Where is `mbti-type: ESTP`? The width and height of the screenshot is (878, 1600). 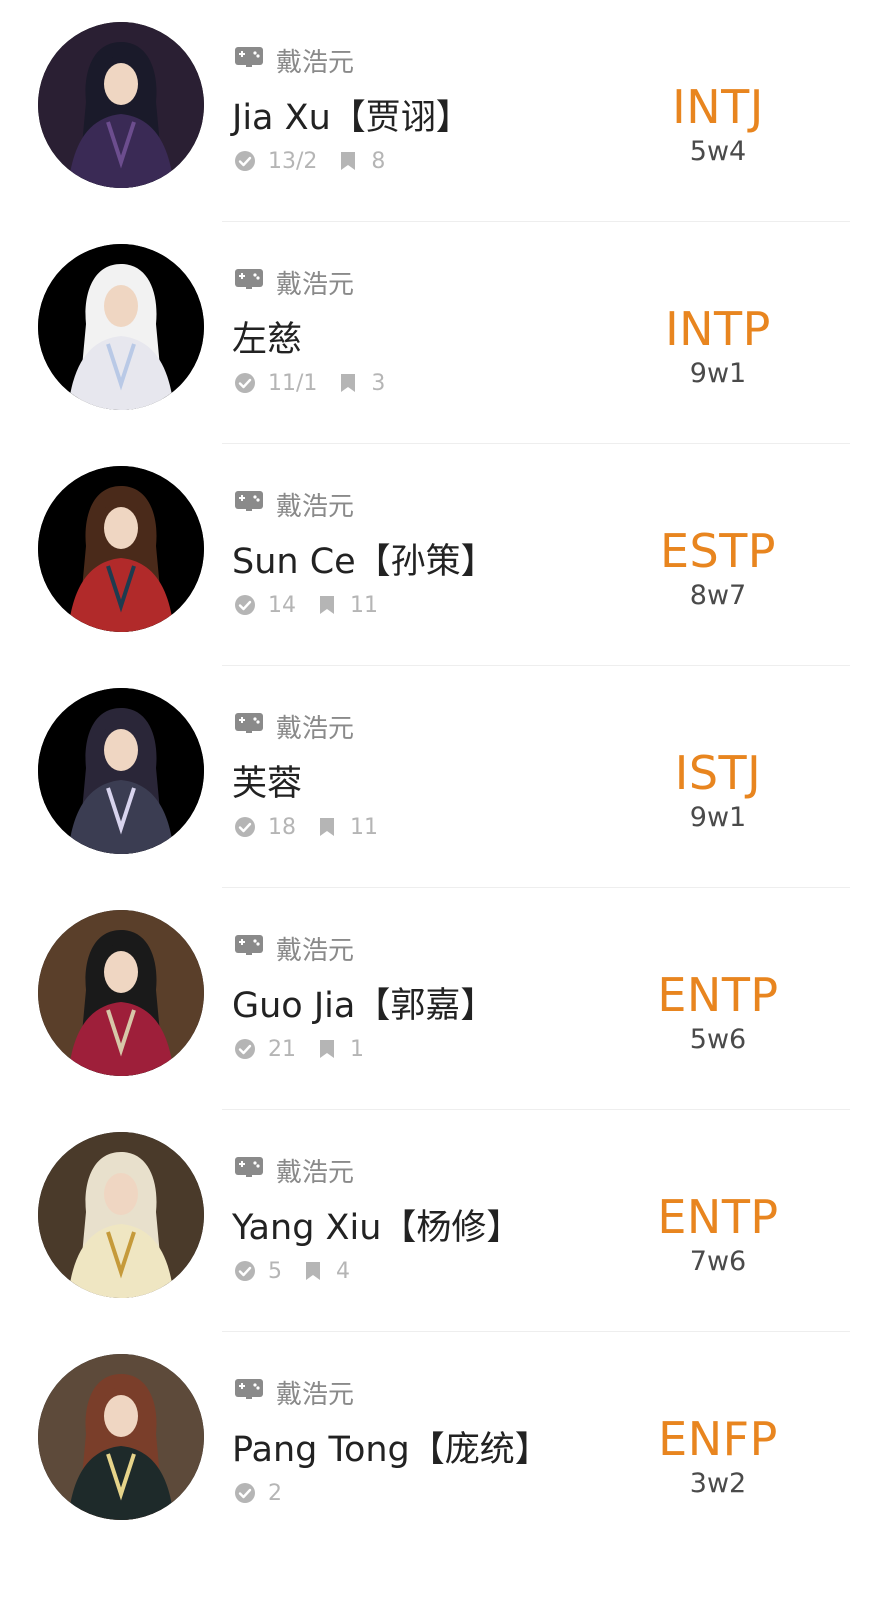 mbti-type: ESTP is located at coordinates (718, 551).